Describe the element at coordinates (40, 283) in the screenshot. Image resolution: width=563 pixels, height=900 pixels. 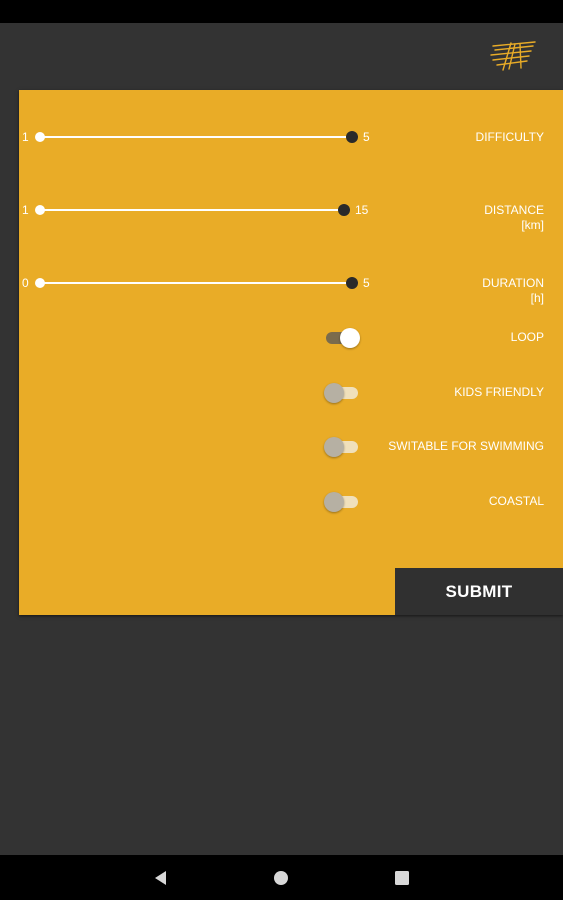
I see `duration-min-handle` at that location.